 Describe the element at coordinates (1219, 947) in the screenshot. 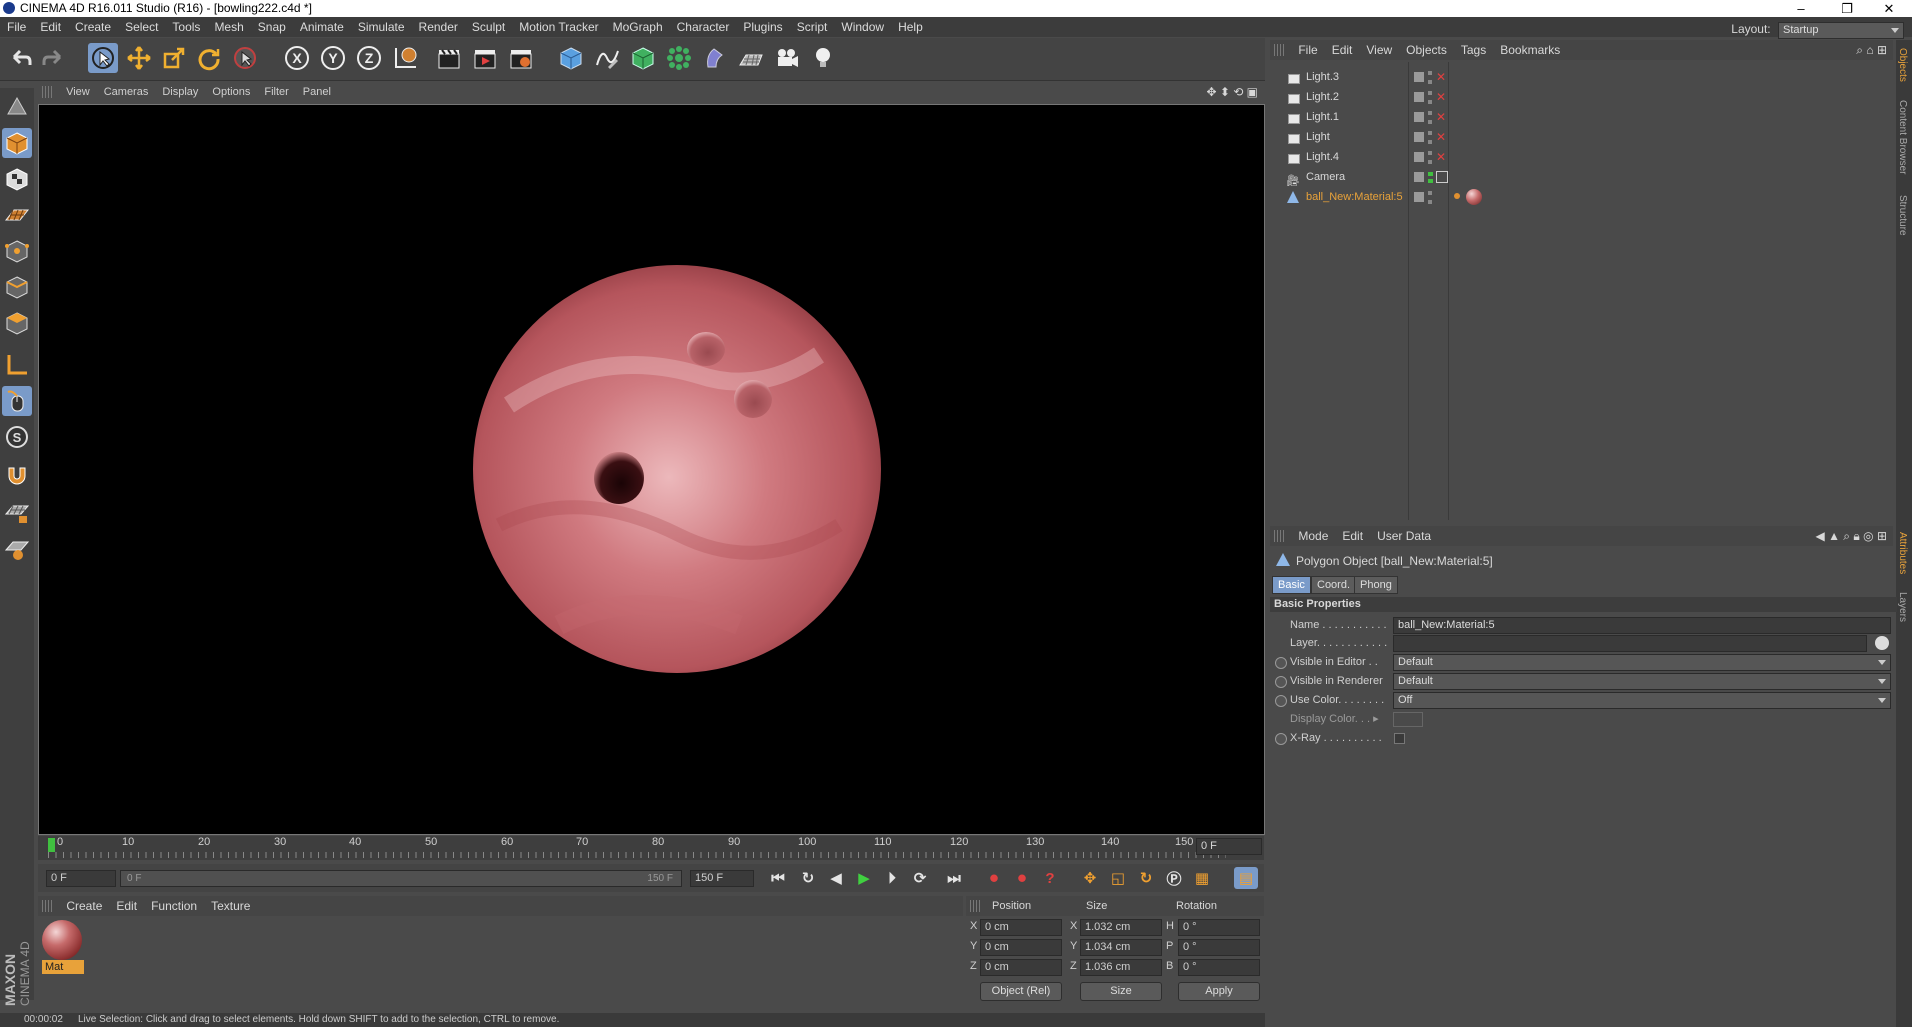

I see `rotation-p-field: 0 °` at that location.